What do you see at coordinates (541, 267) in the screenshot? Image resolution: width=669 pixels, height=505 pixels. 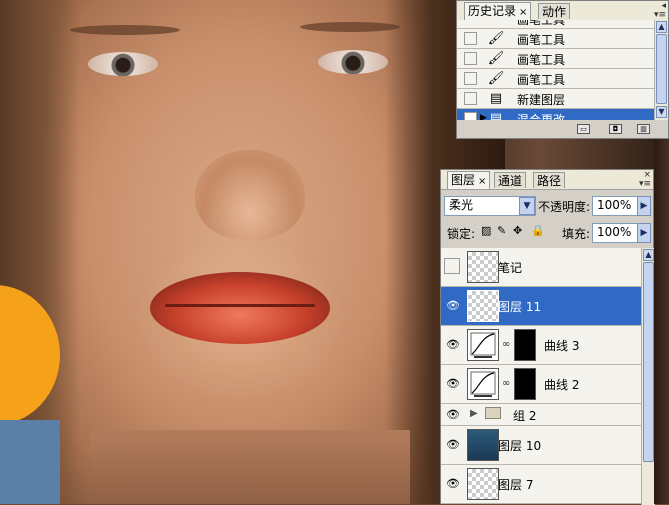 I see `layer-row: 笔记` at bounding box center [541, 267].